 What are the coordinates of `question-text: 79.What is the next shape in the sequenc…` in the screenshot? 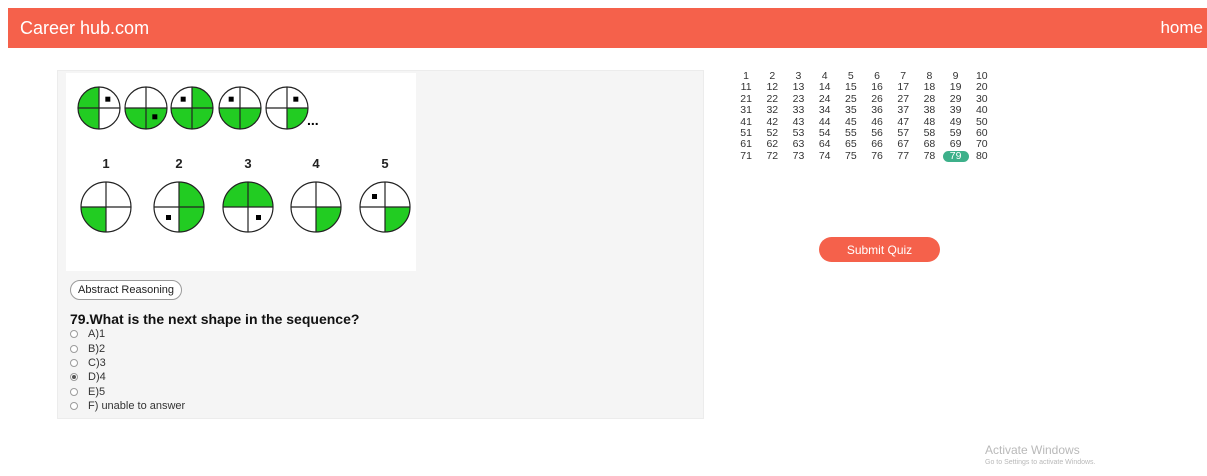 It's located at (215, 319).